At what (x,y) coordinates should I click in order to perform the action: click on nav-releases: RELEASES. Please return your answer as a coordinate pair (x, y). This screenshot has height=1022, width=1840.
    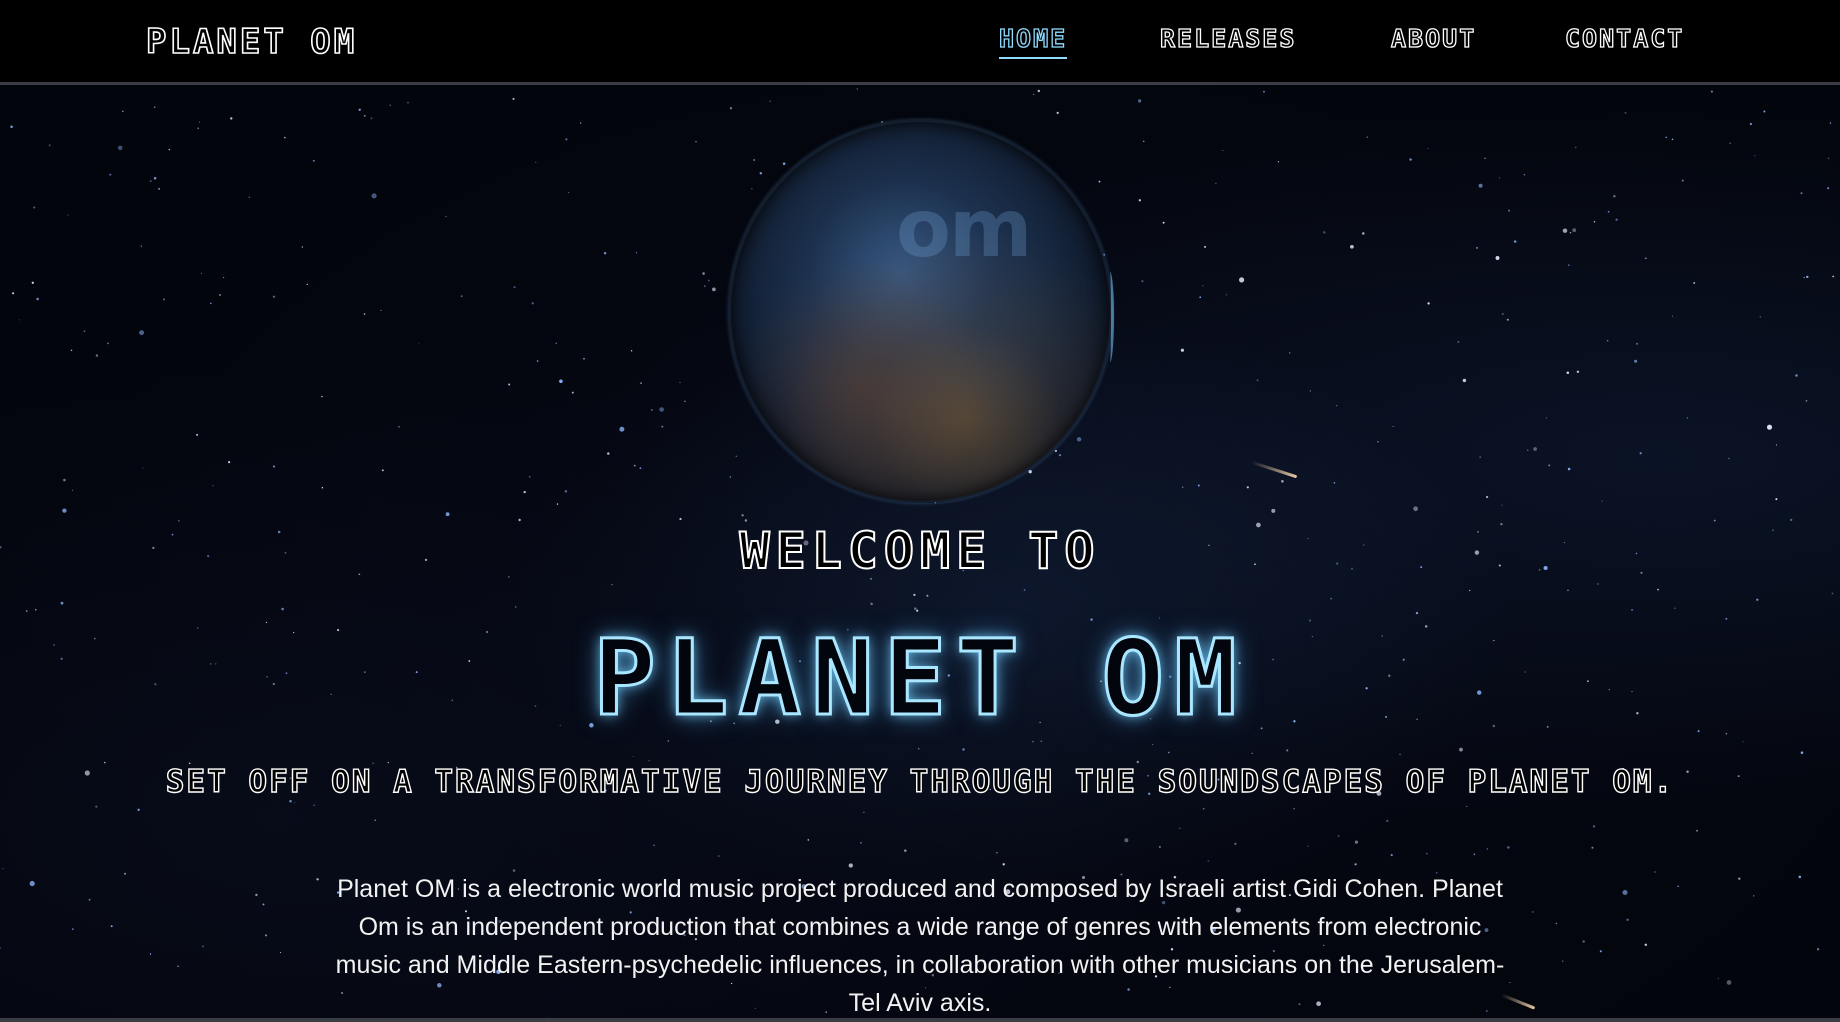
    Looking at the image, I should click on (1227, 38).